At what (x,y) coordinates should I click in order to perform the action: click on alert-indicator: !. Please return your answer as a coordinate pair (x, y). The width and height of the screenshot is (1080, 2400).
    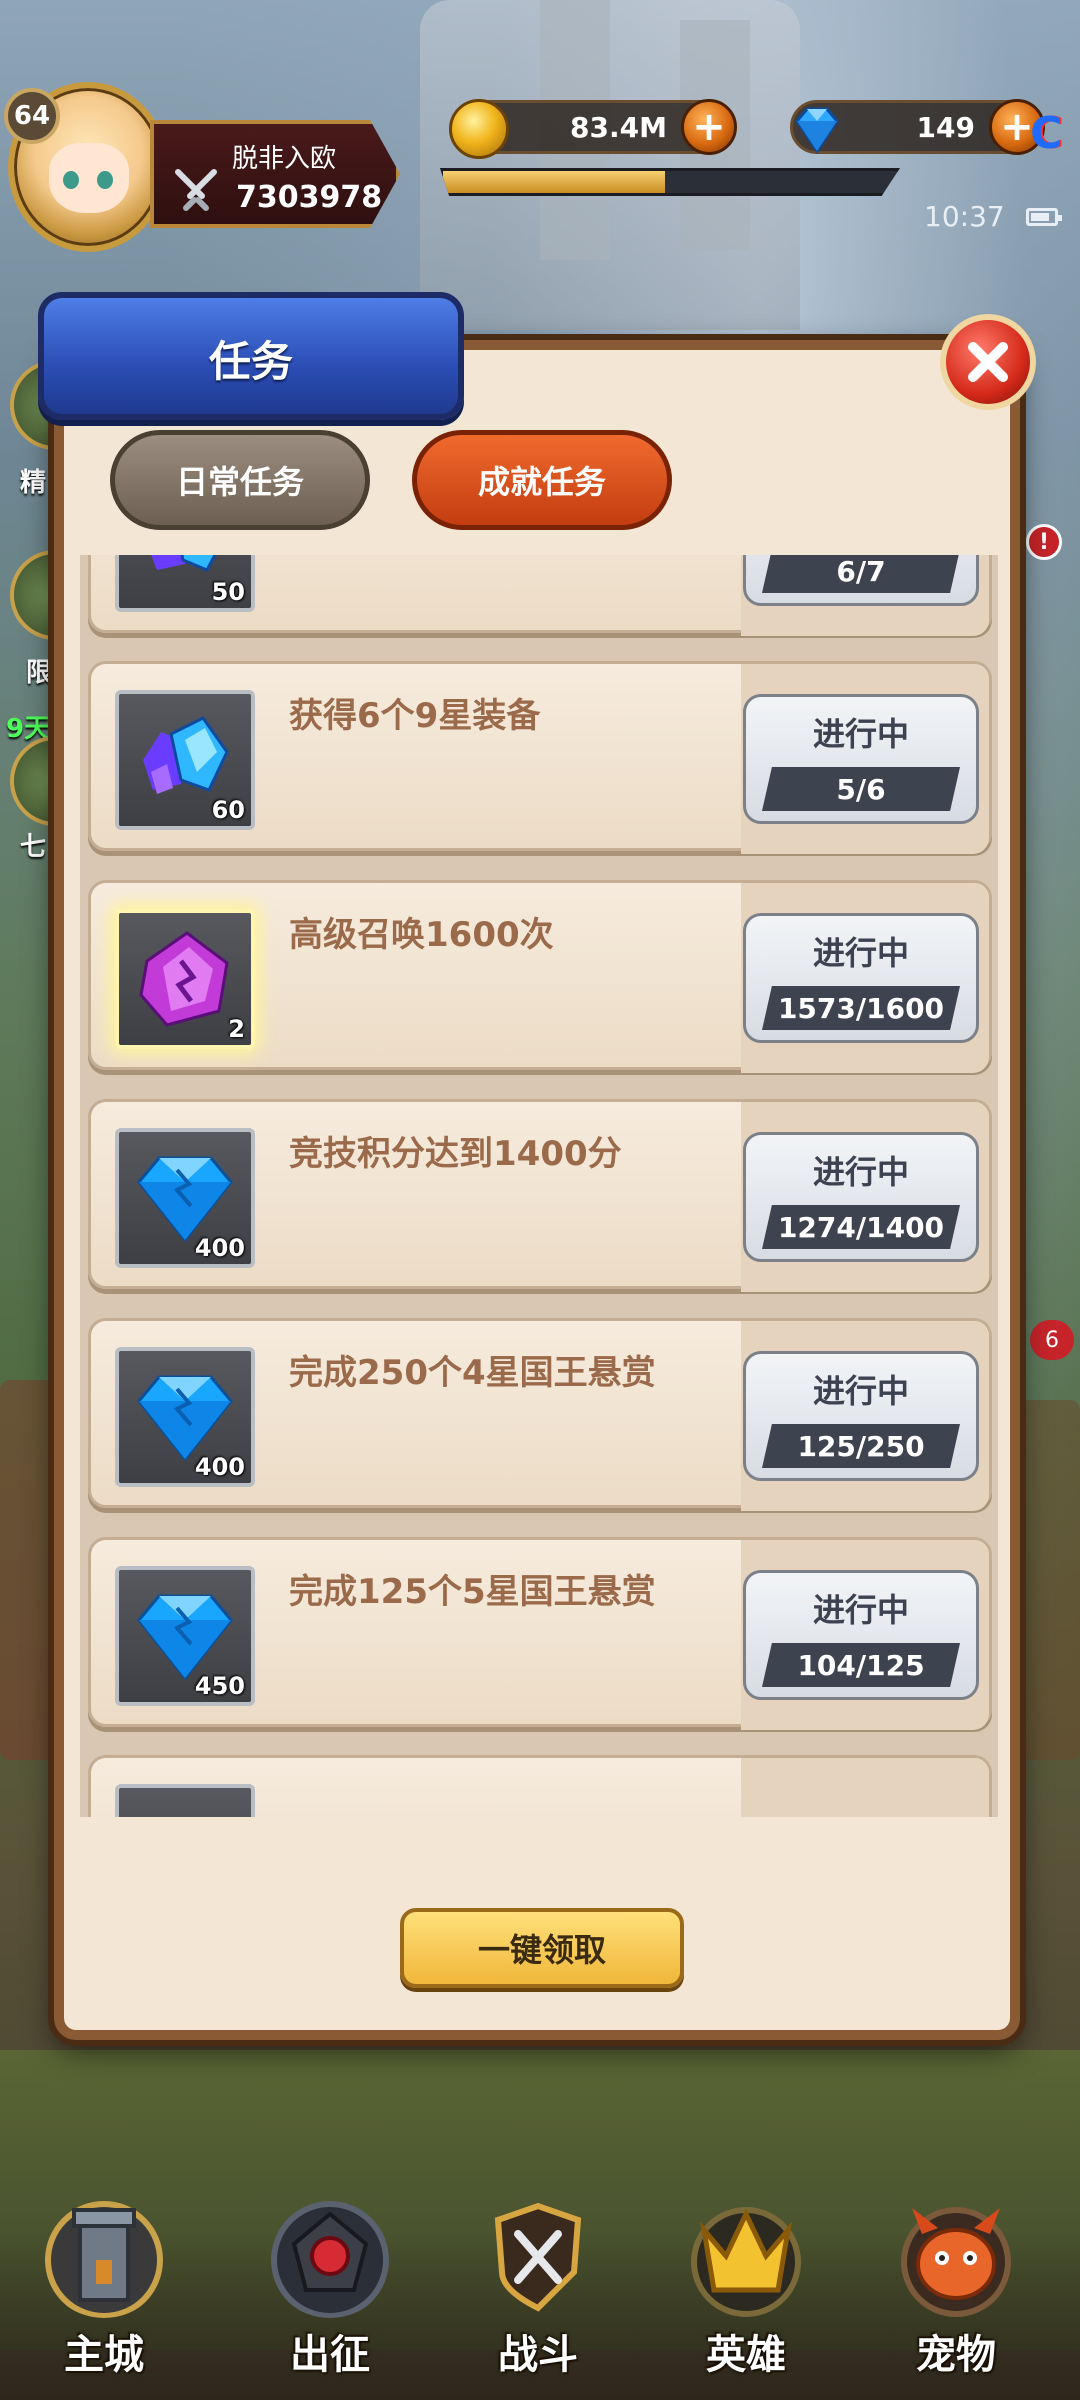
    Looking at the image, I should click on (1044, 542).